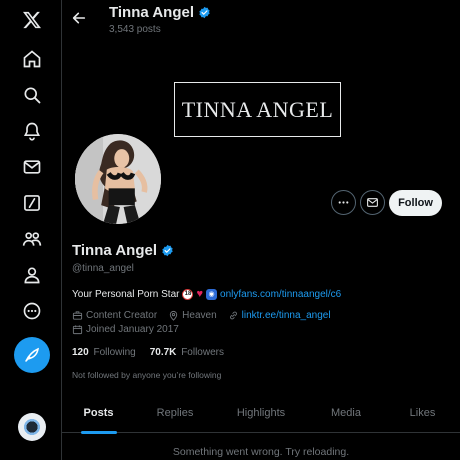  What do you see at coordinates (80, 352) in the screenshot?
I see `following-count: 120` at bounding box center [80, 352].